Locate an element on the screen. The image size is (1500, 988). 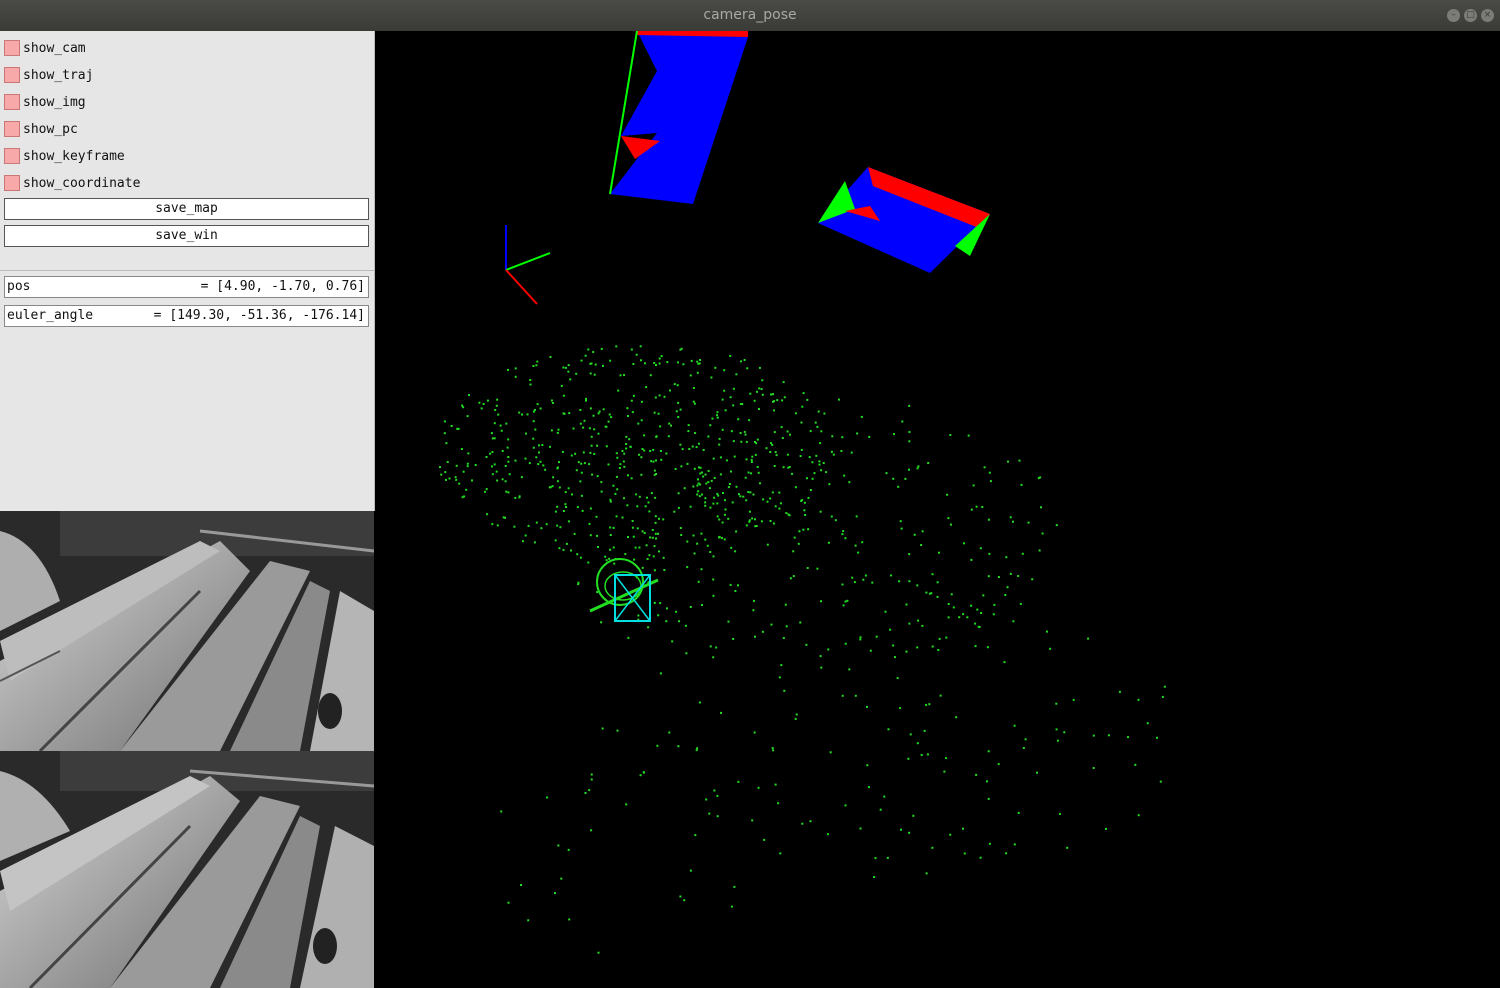
checkbox-label: show_img is located at coordinates (54, 102).